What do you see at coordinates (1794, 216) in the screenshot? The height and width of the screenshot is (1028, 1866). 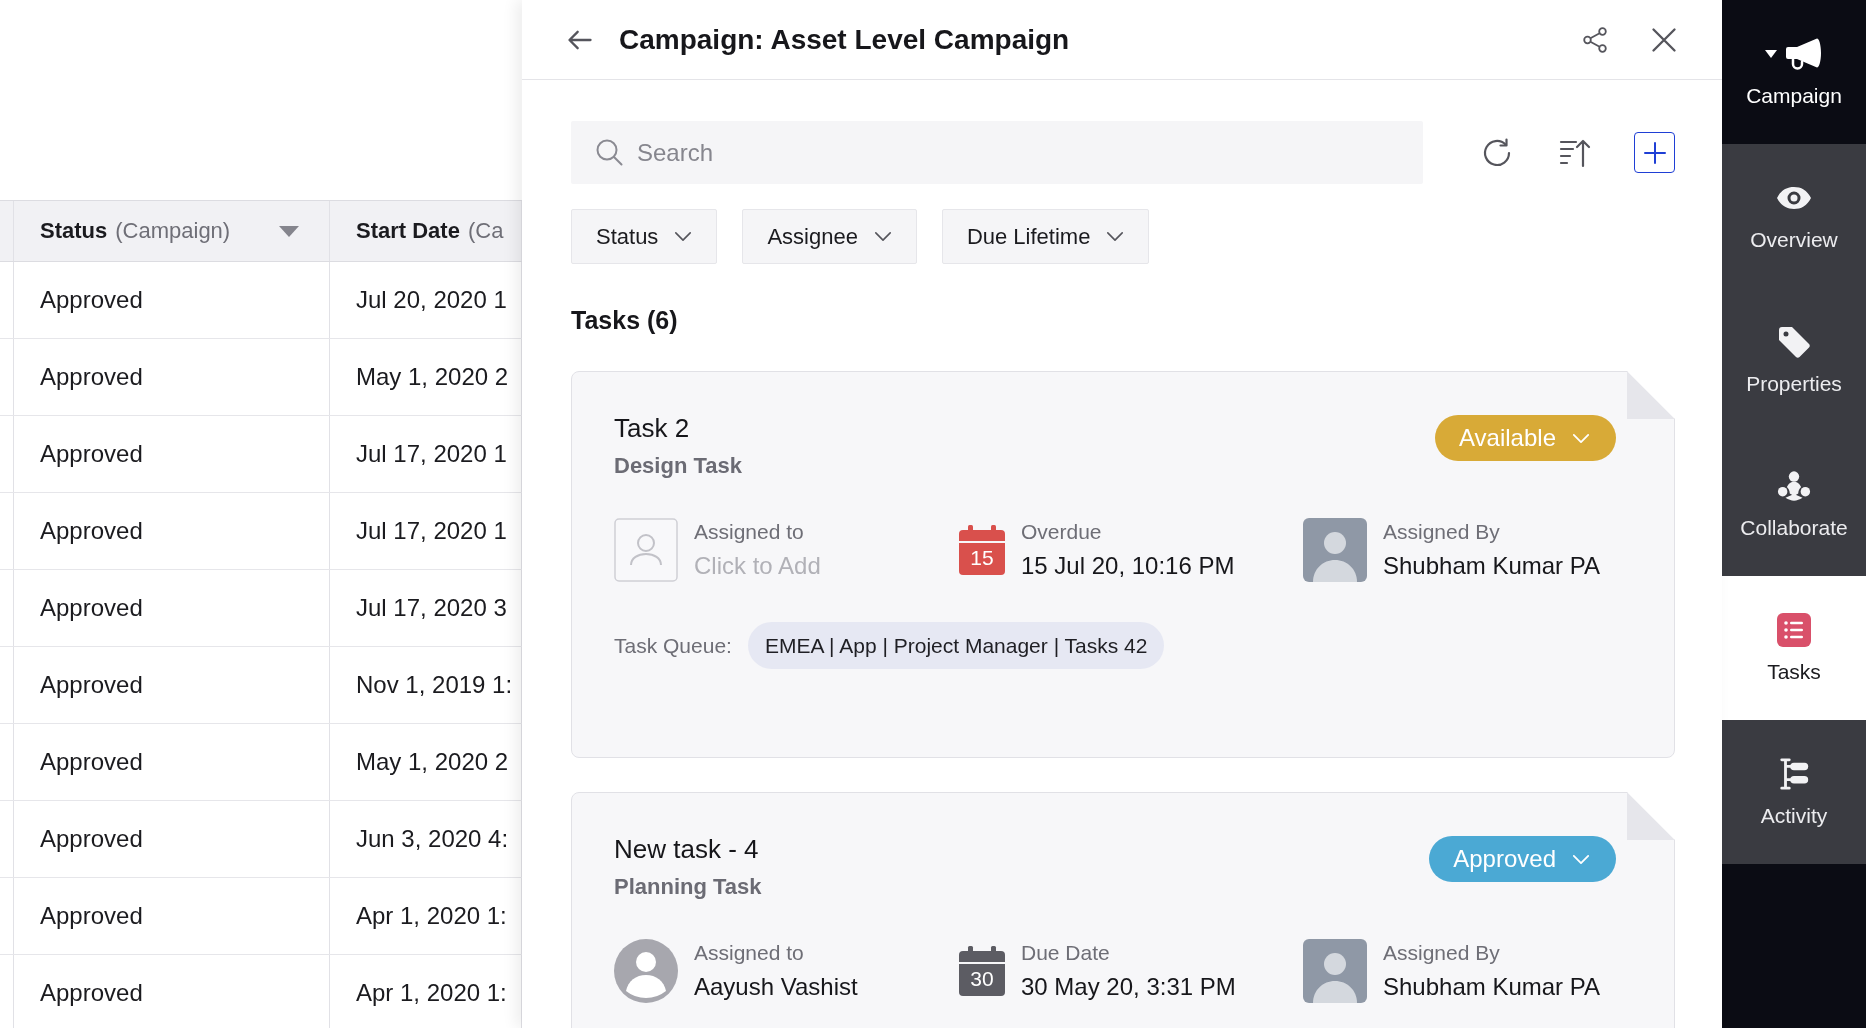 I see `sidebar-tab: Overview` at bounding box center [1794, 216].